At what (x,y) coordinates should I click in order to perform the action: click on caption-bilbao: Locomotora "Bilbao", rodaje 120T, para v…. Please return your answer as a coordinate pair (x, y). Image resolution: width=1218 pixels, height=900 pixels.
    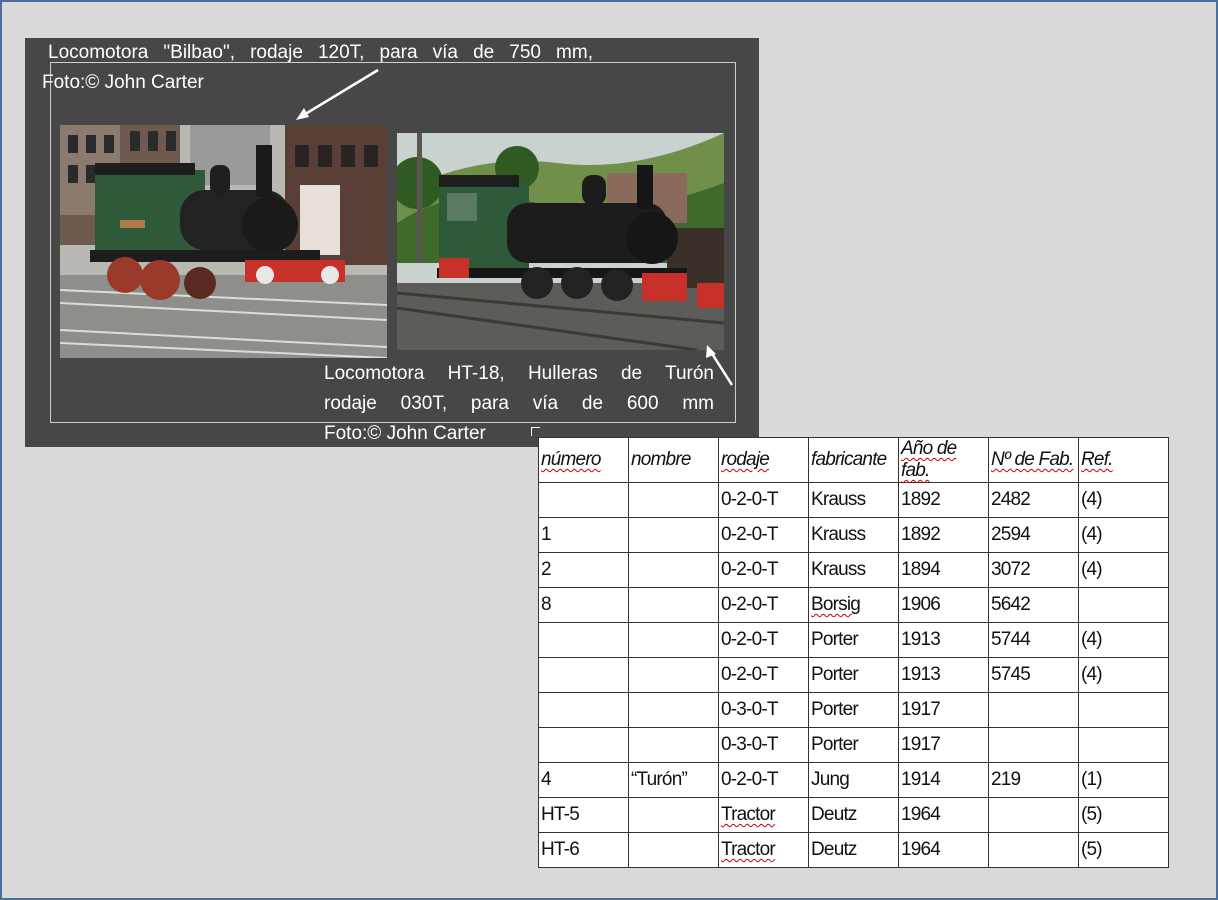
    Looking at the image, I should click on (317, 68).